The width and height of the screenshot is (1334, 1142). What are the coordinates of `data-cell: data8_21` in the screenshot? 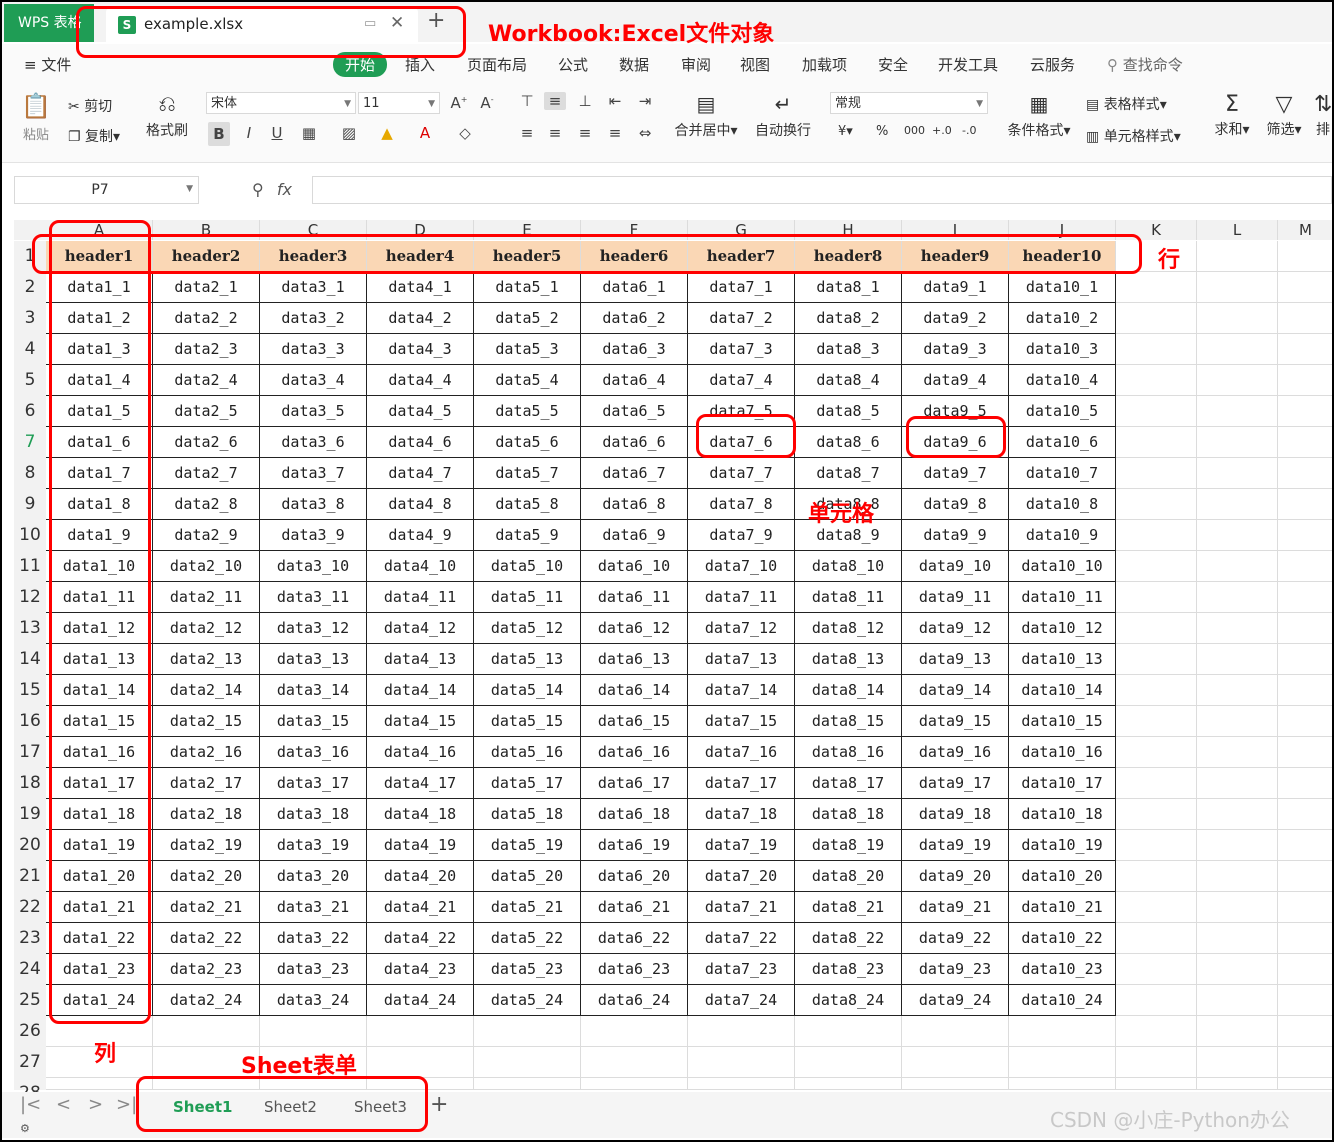 It's located at (848, 907).